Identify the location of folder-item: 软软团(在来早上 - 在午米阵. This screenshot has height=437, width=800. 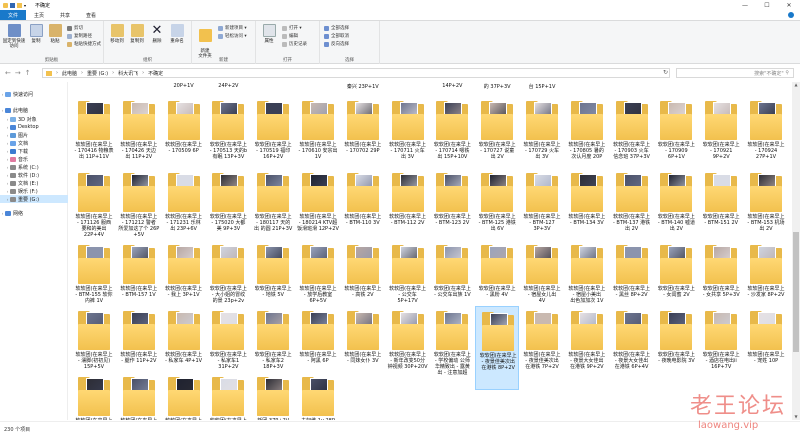
(184, 396).